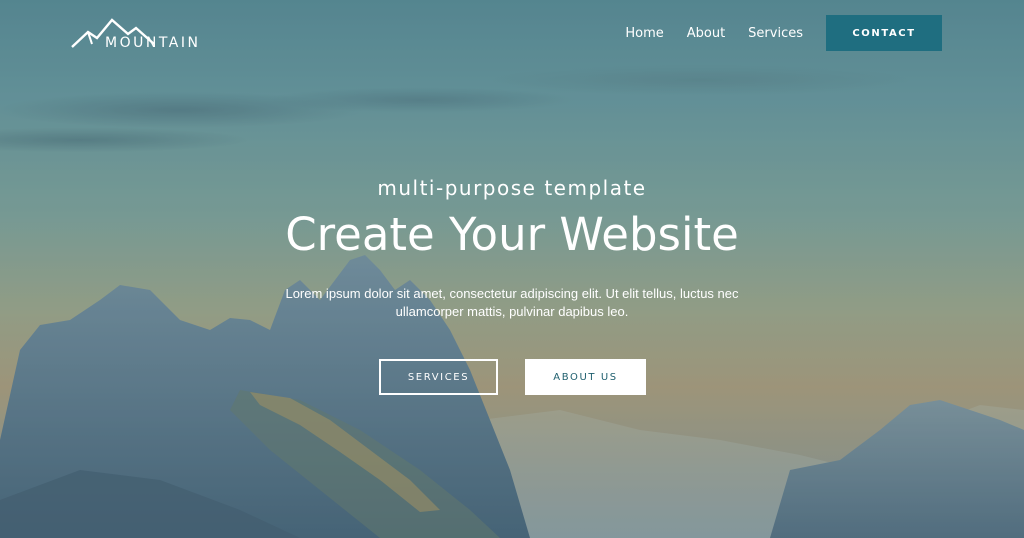  I want to click on main-nav: Home About Services CONTACT, so click(783, 33).